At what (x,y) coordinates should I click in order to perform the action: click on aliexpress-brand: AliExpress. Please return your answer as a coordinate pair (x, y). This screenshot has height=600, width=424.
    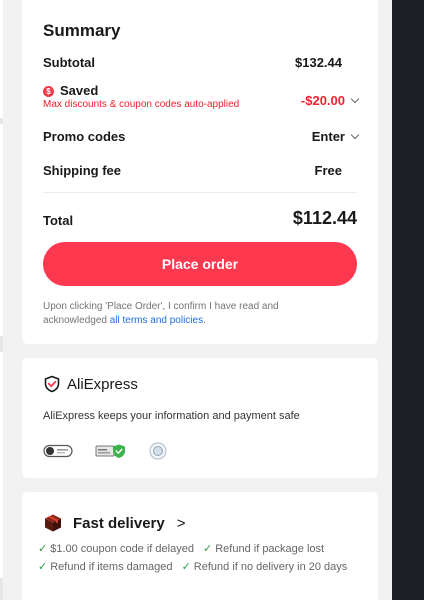
    Looking at the image, I should click on (90, 384).